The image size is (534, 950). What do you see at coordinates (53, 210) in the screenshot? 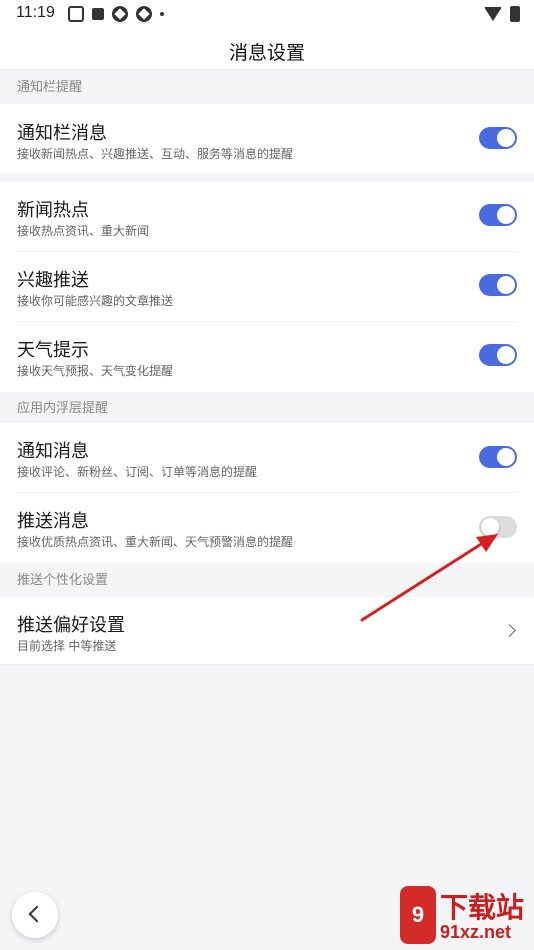
I see `setting-title: 新闻热点` at bounding box center [53, 210].